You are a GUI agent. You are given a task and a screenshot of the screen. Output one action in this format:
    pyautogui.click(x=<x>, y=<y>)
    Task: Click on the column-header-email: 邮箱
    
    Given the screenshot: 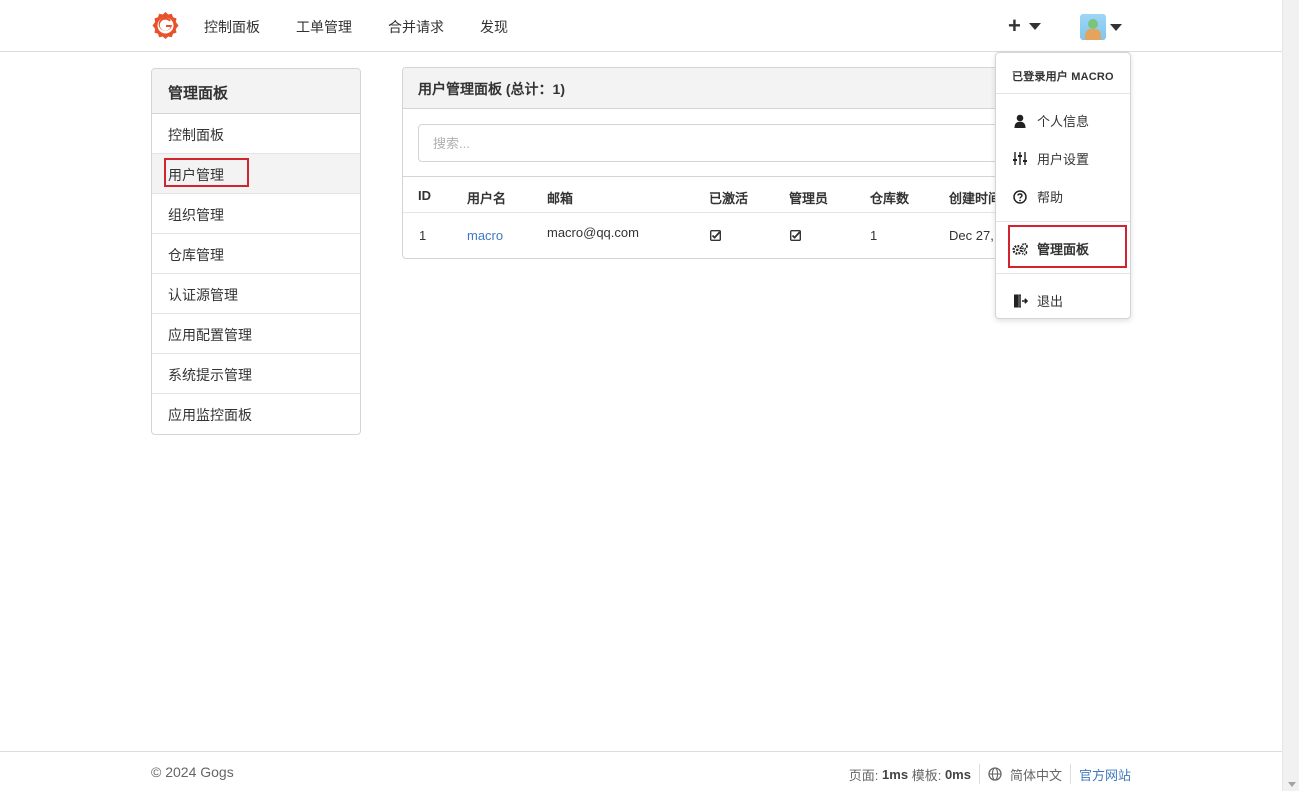 What is the action you would take?
    pyautogui.click(x=560, y=197)
    